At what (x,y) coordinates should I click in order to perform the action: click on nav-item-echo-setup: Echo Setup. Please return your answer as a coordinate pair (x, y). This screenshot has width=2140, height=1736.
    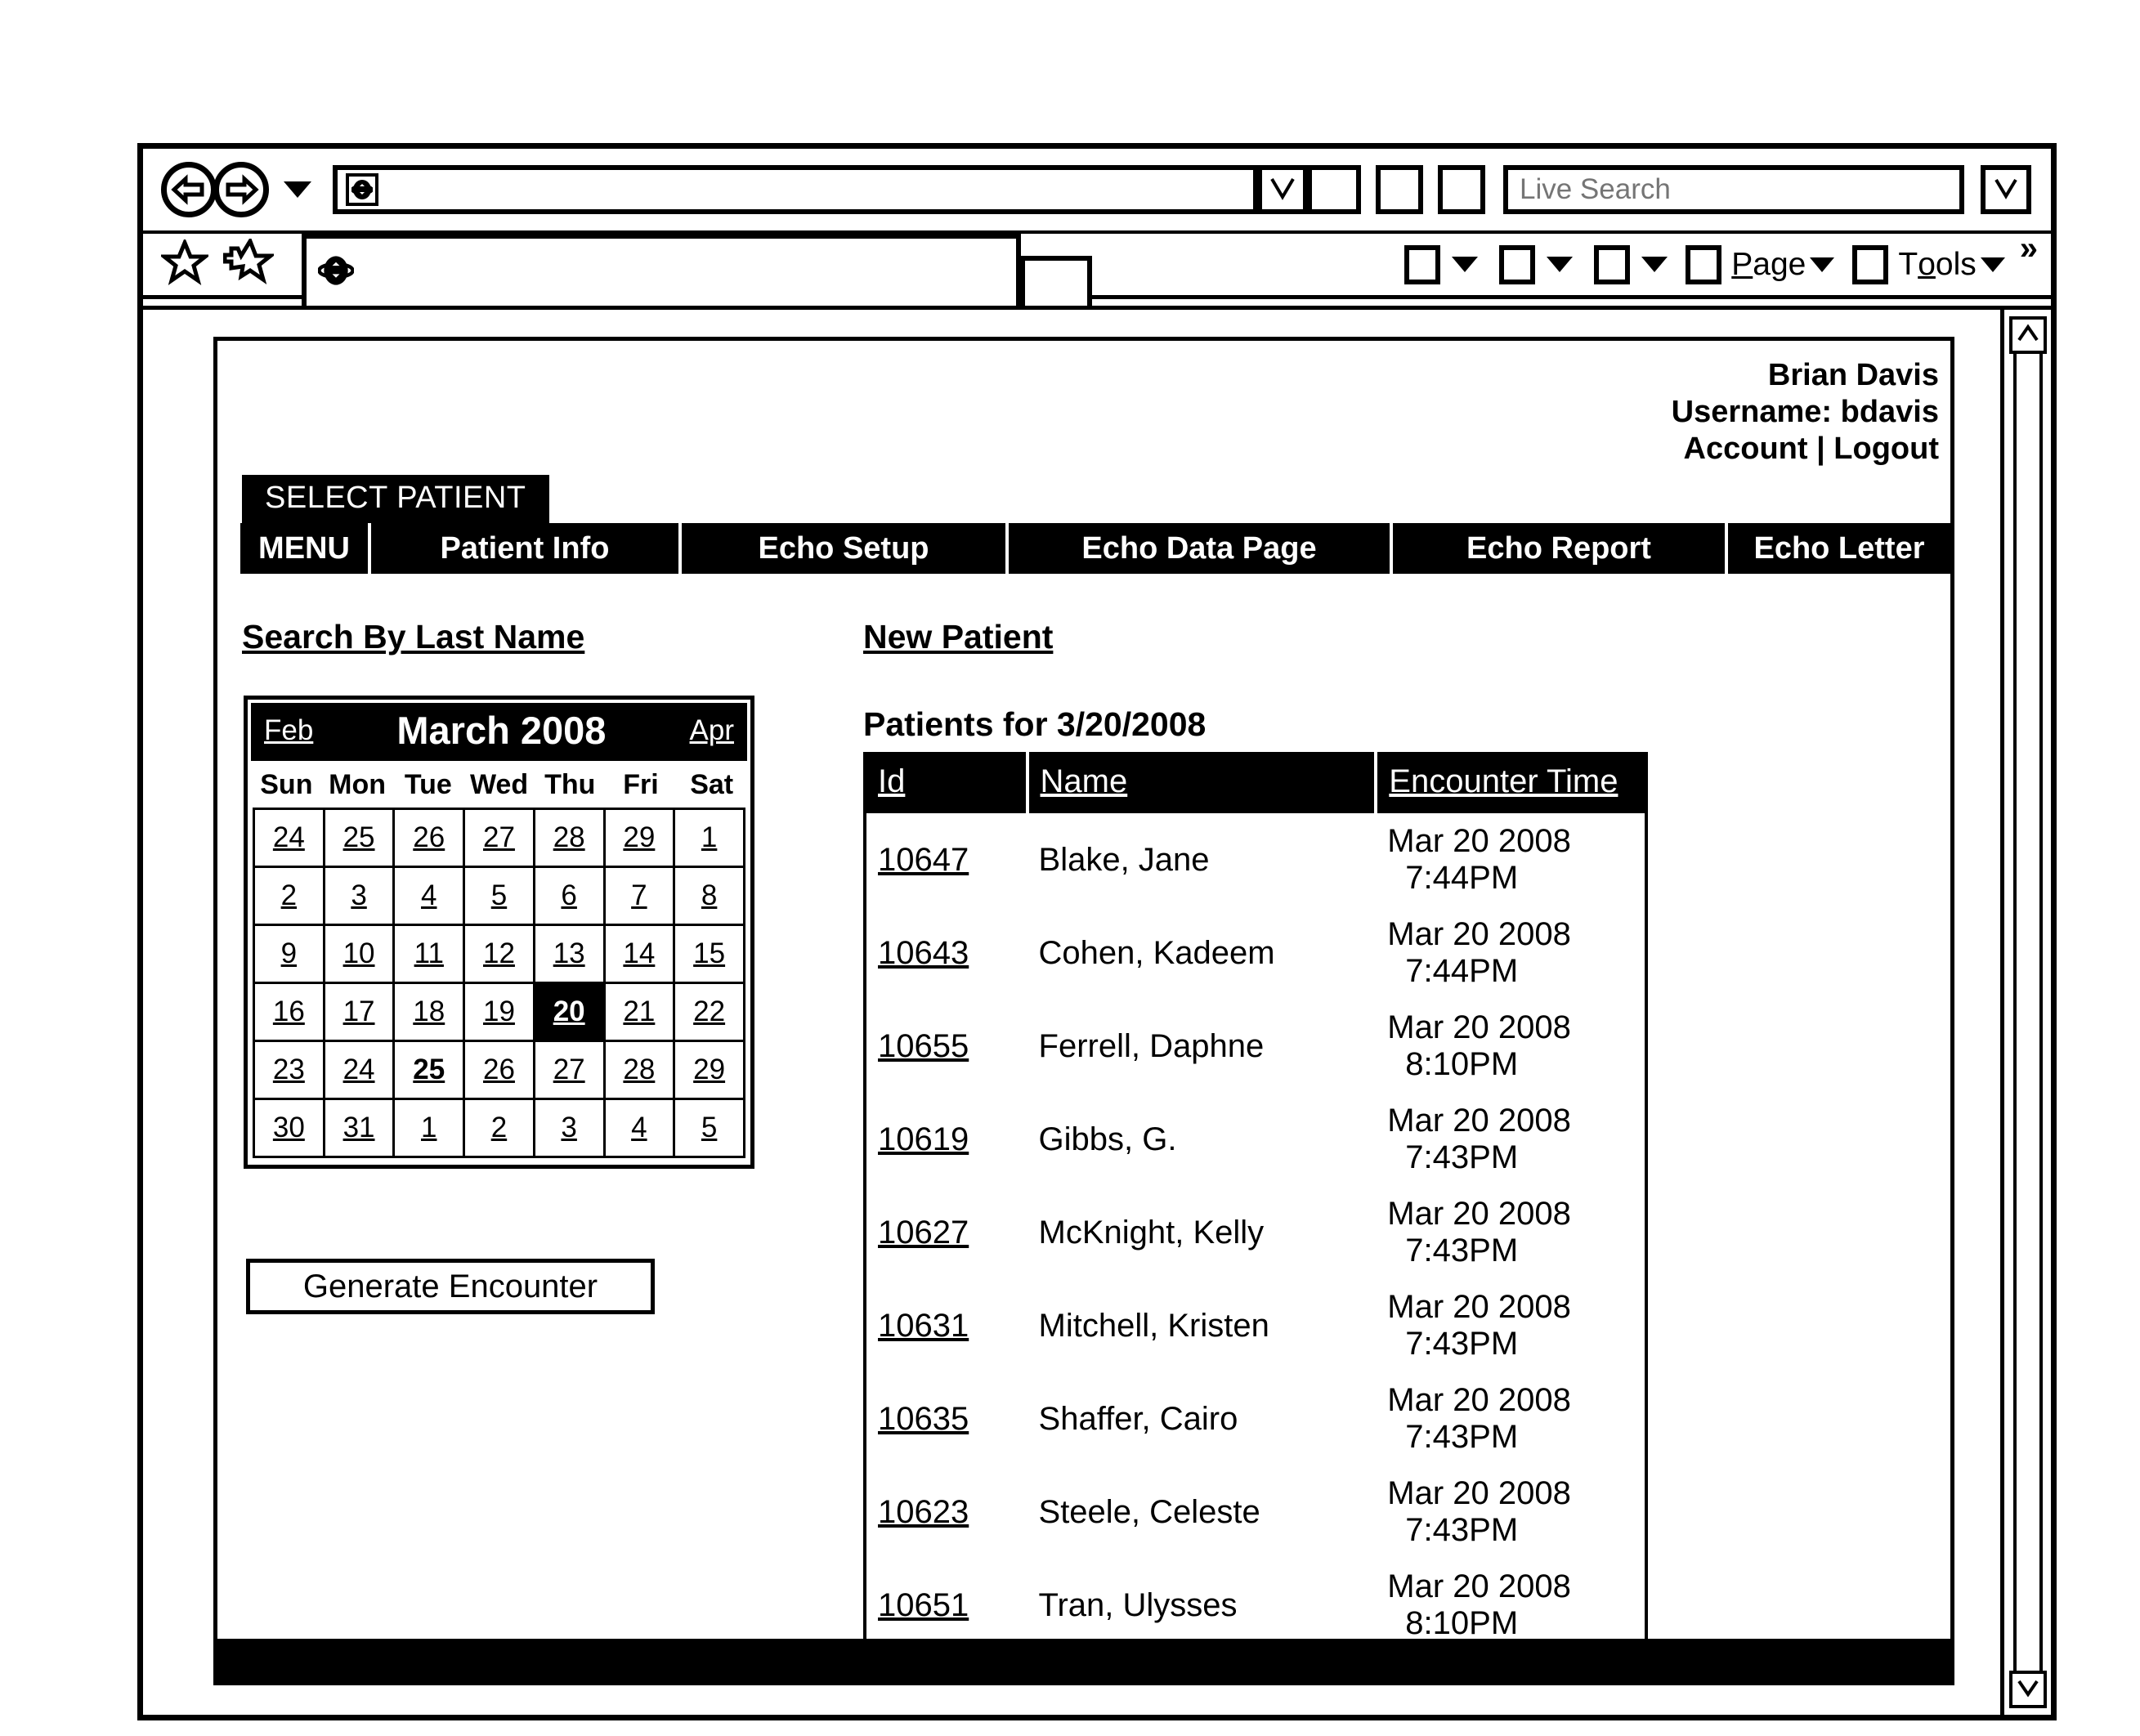
    Looking at the image, I should click on (845, 549).